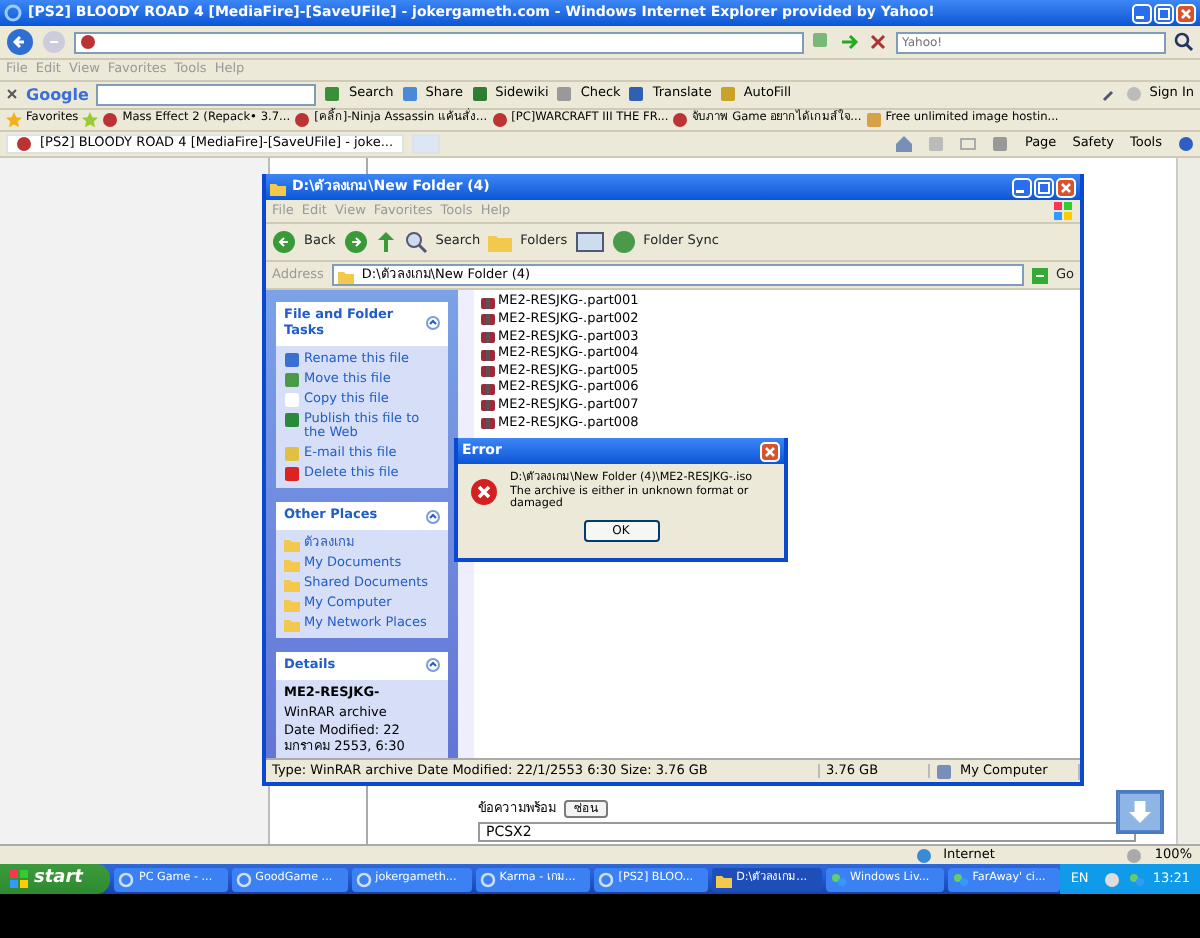 Image resolution: width=1200 pixels, height=938 pixels. Describe the element at coordinates (385, 242) in the screenshot. I see `up-arrow-icon` at that location.